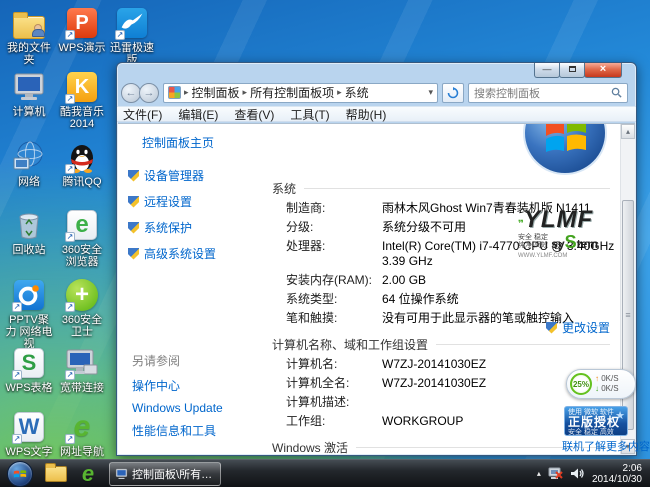 This screenshot has height=487, width=650. What do you see at coordinates (168, 202) in the screenshot?
I see `sidebar-item-label: 远程设置` at bounding box center [168, 202].